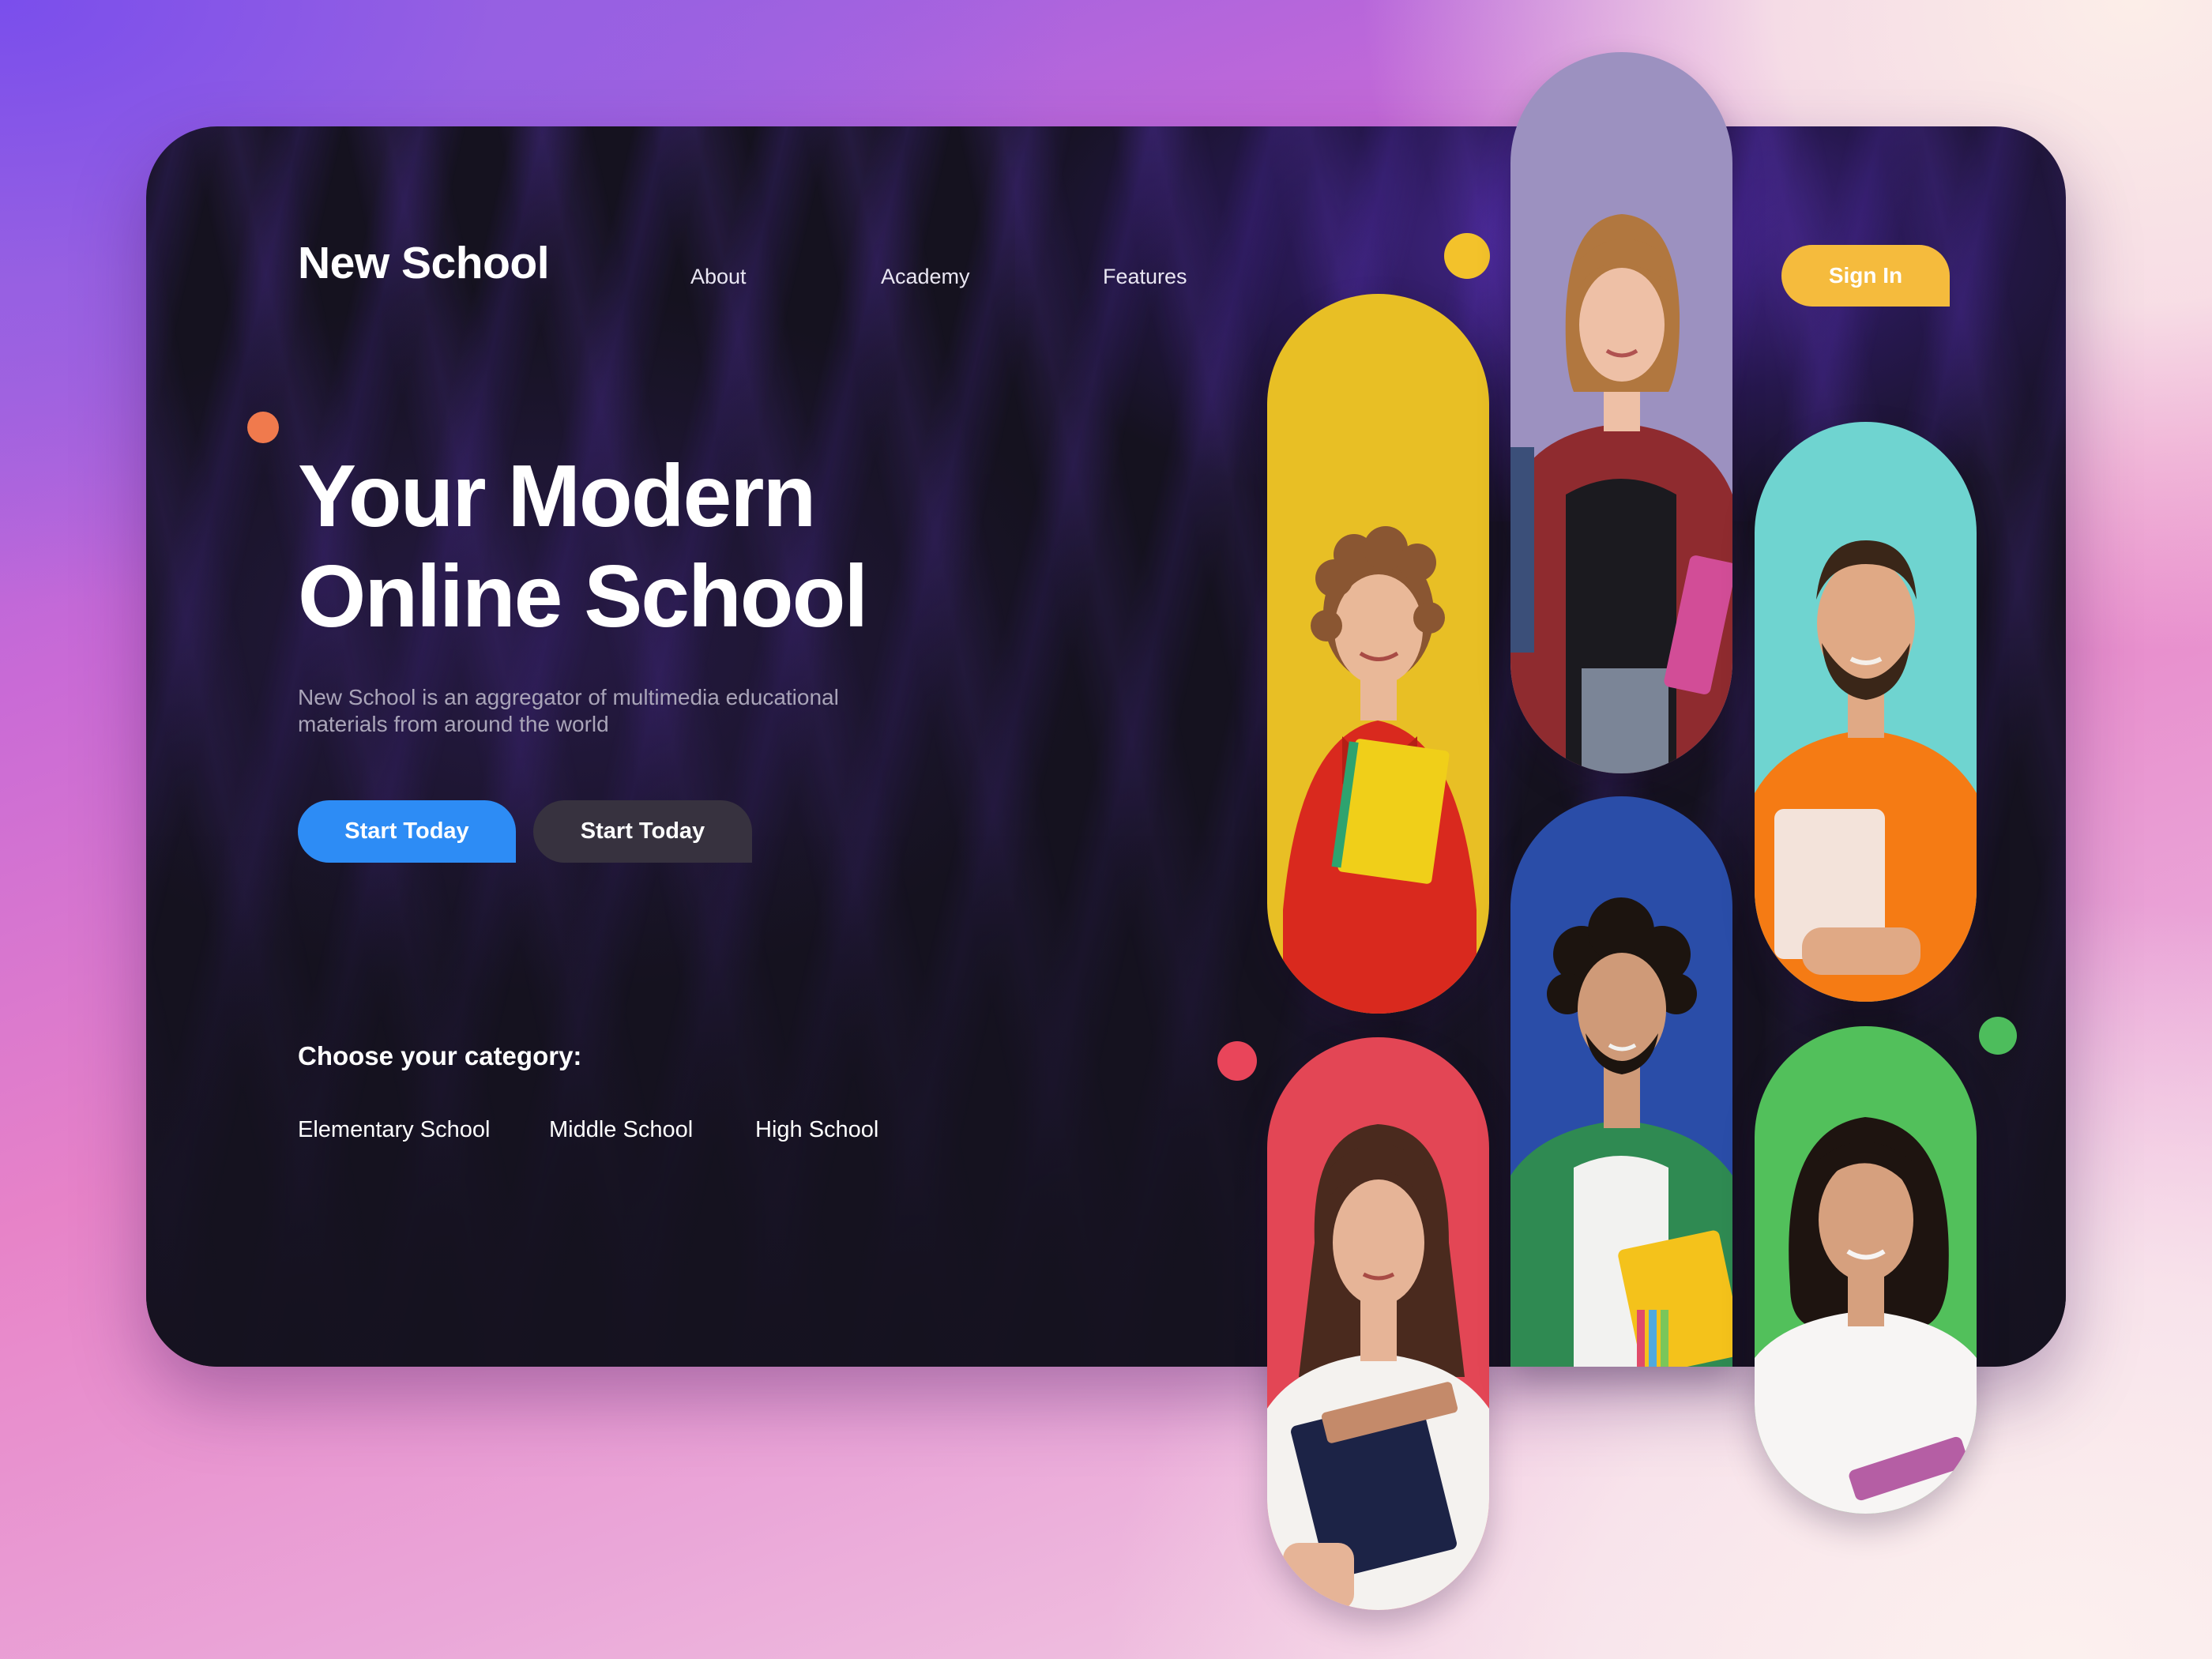  I want to click on decor-dot-red, so click(1237, 1061).